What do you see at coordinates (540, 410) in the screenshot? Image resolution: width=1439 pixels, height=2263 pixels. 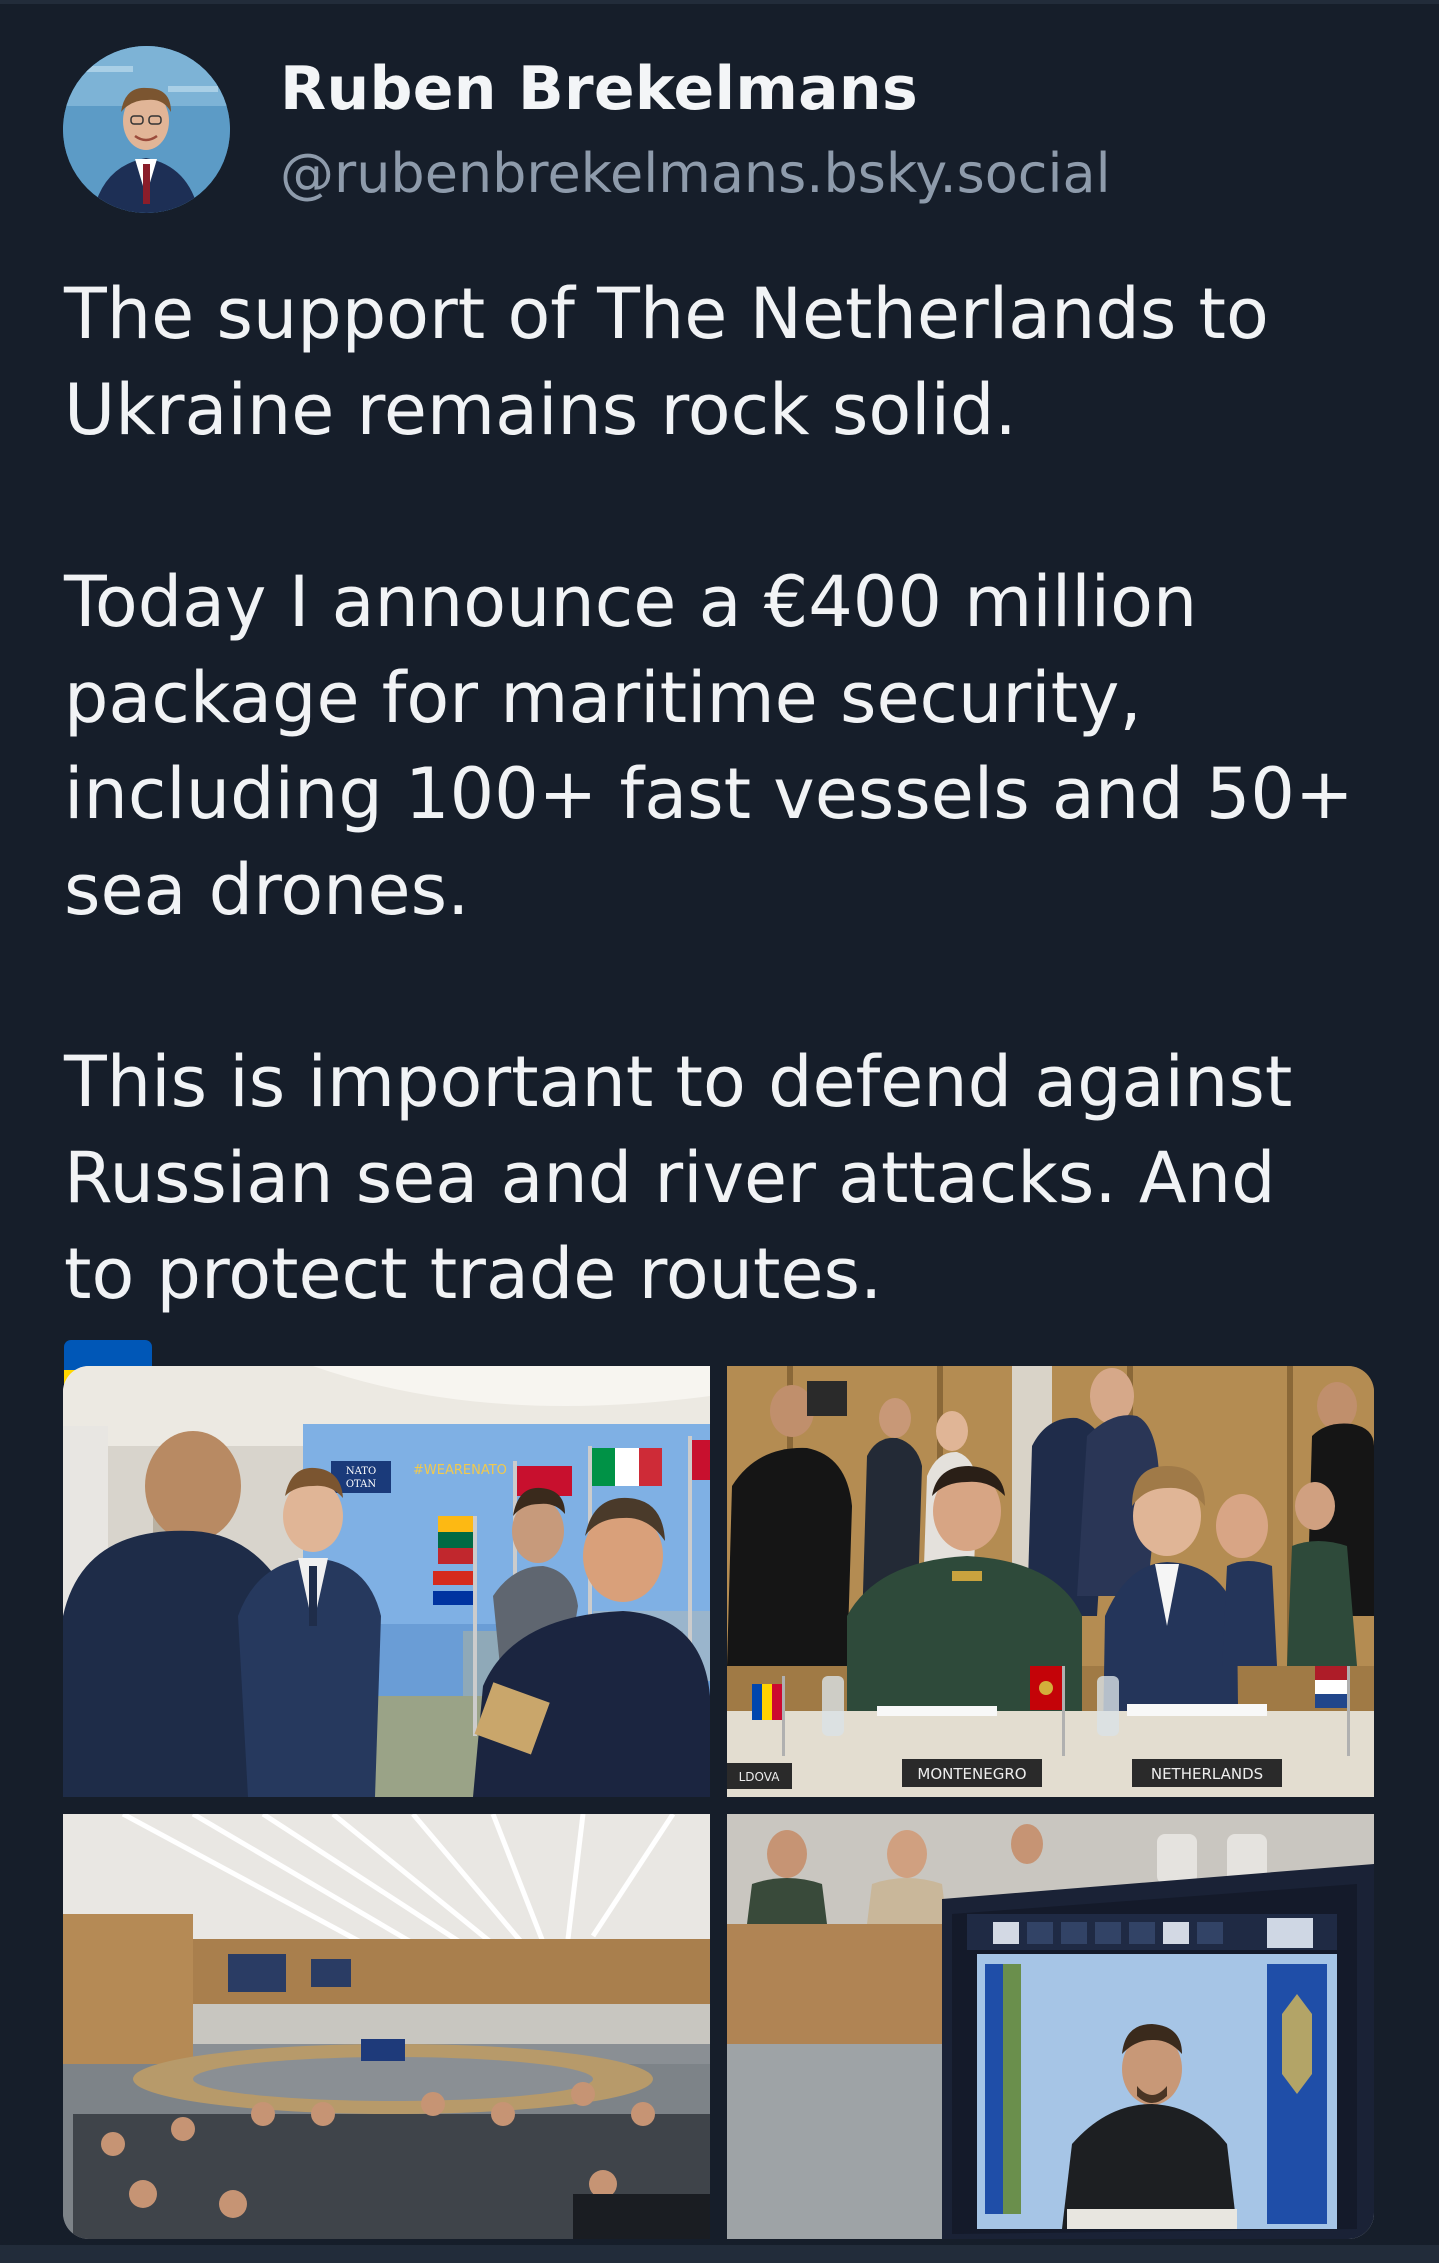 I see `post-line: Ukraine remains rock solid.` at bounding box center [540, 410].